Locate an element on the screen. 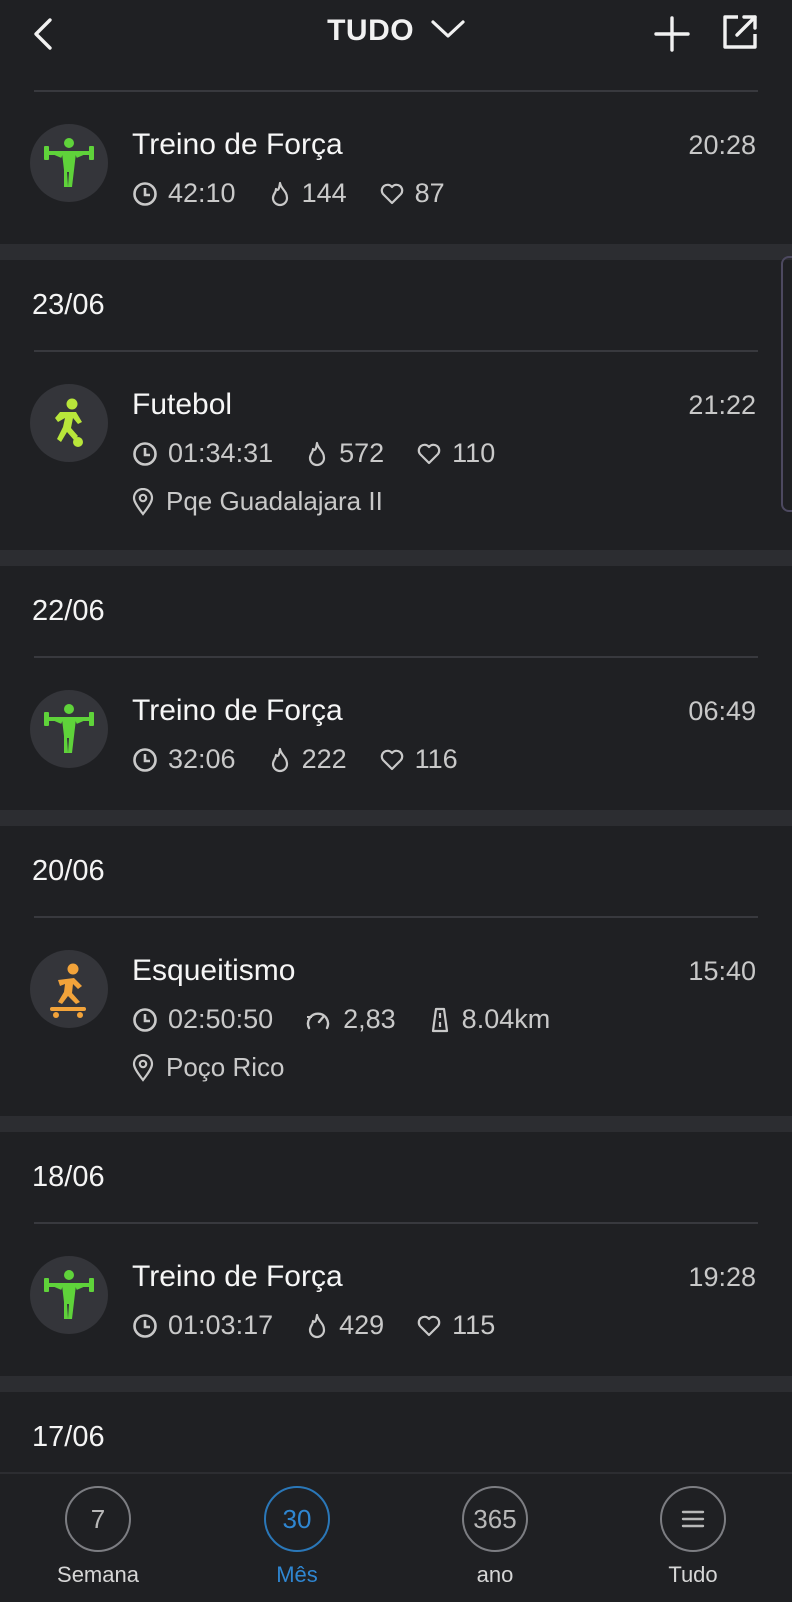 The height and width of the screenshot is (1602, 792). heart-rate-stat: 116 is located at coordinates (418, 759).